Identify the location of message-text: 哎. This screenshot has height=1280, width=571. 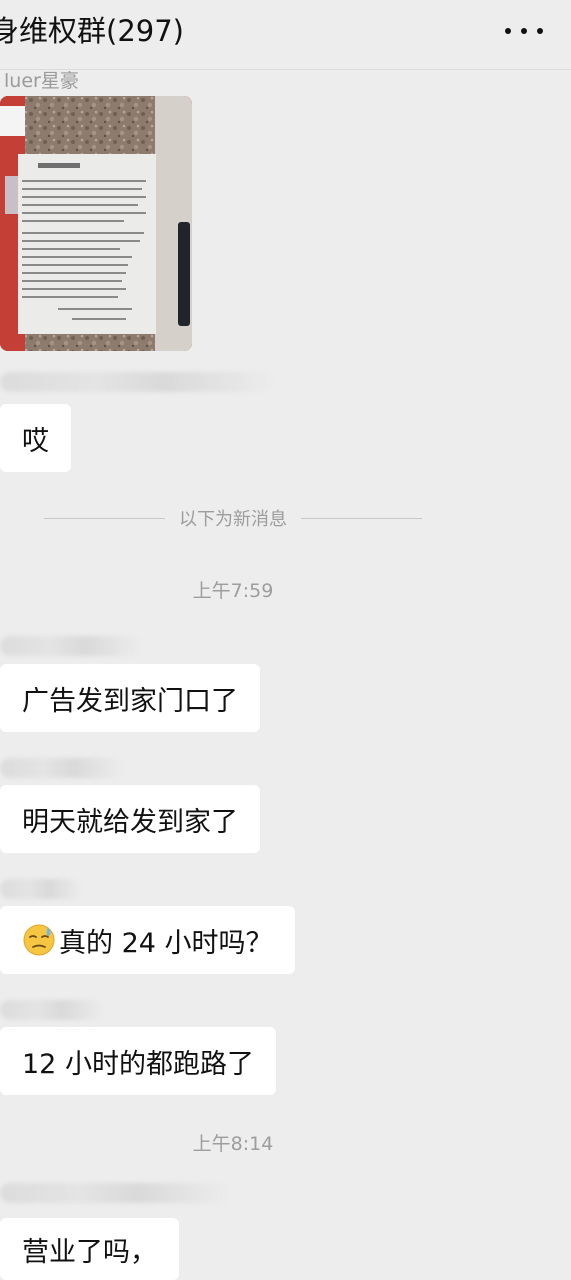
(35, 441).